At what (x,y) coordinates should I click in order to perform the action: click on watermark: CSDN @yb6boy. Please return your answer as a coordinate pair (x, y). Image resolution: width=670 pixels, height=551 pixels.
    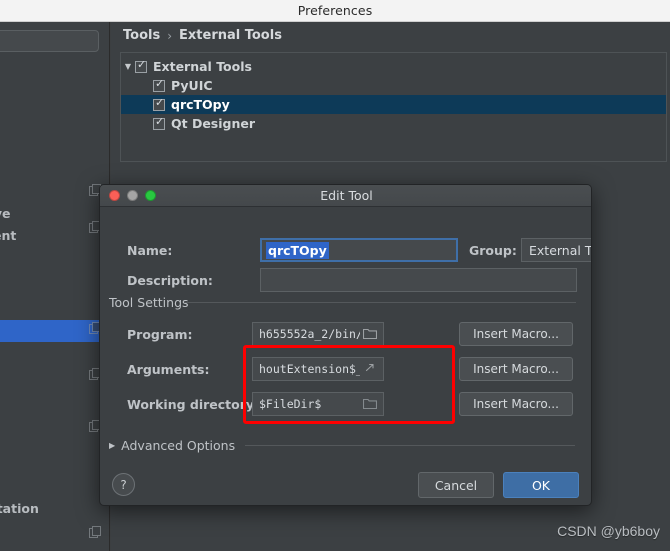
    Looking at the image, I should click on (608, 531).